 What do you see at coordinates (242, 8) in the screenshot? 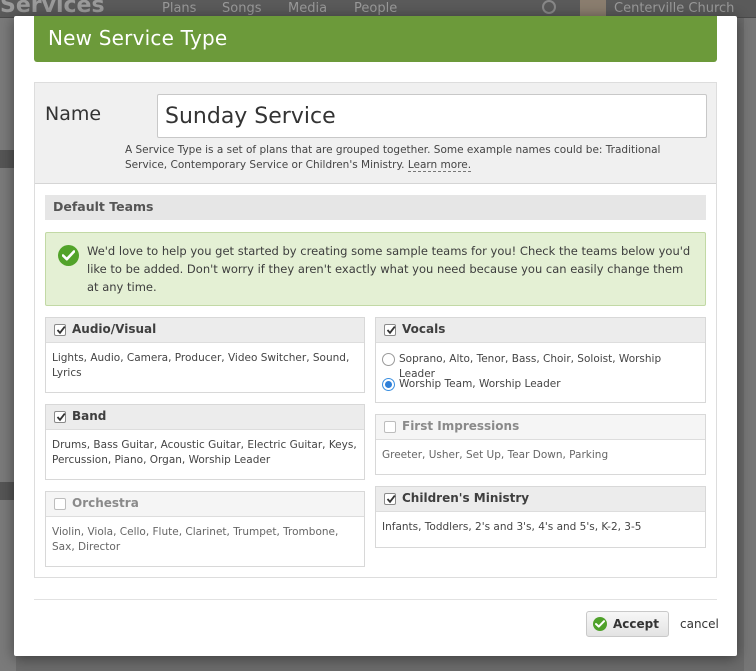
I see `background-nav-songs: Songs` at bounding box center [242, 8].